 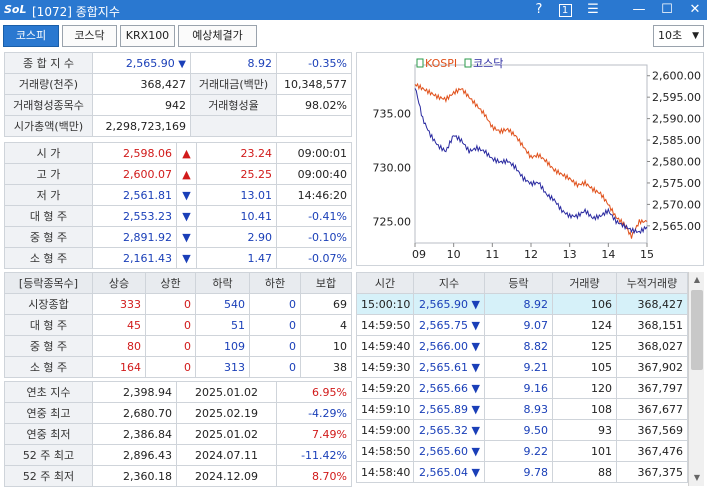 I want to click on breadth-rise: 333, so click(x=119, y=304).